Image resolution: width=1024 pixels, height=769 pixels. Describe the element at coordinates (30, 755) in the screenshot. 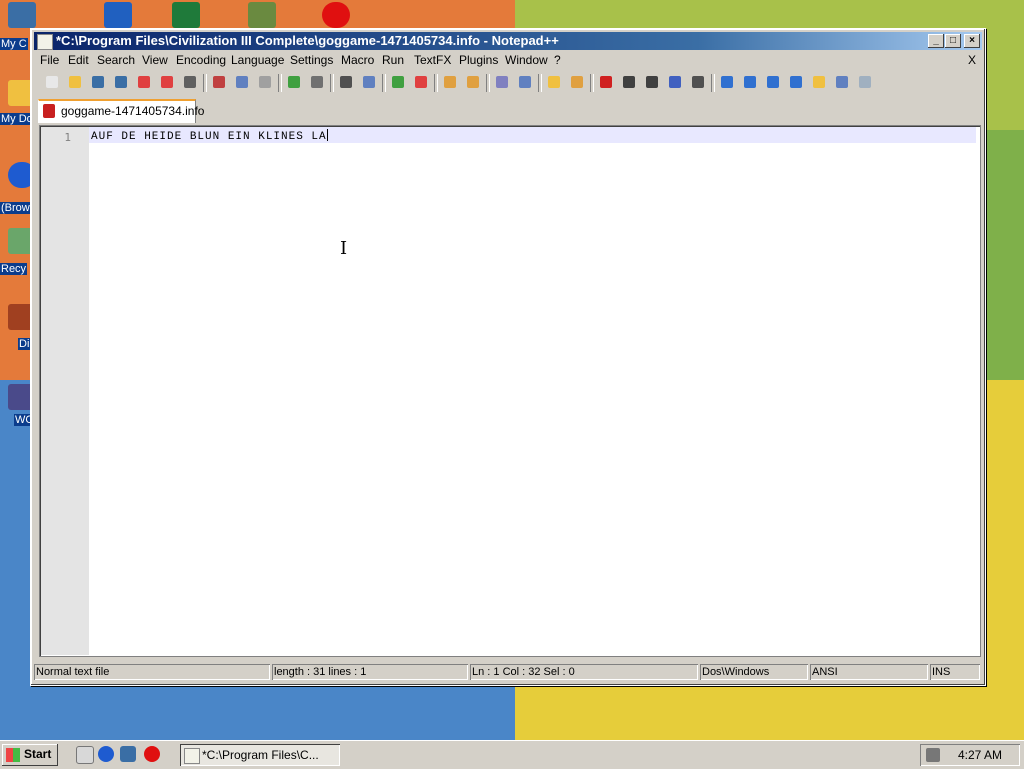

I see `start-button: Start` at that location.